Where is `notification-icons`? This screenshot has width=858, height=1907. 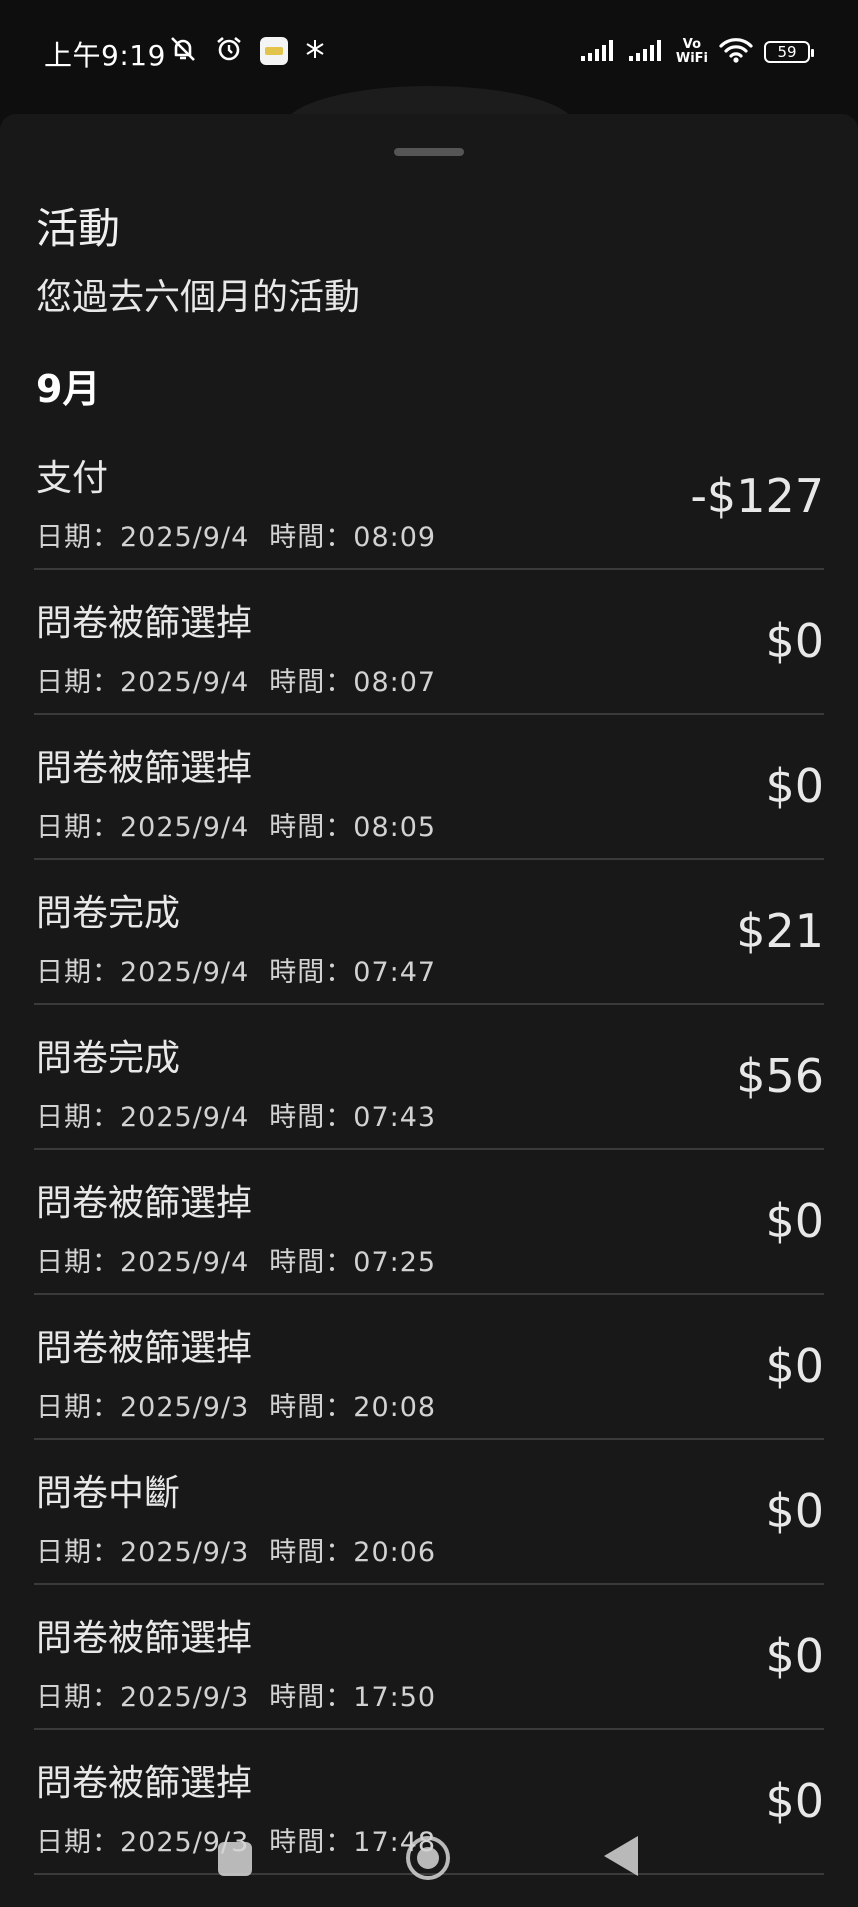
notification-icons is located at coordinates (247, 51).